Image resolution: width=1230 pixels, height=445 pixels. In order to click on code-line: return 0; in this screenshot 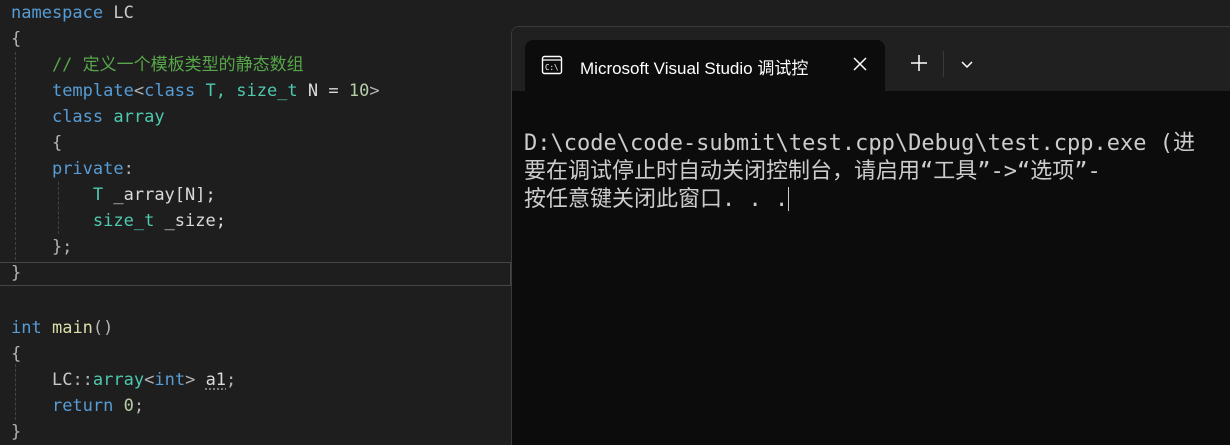, I will do `click(256, 406)`.